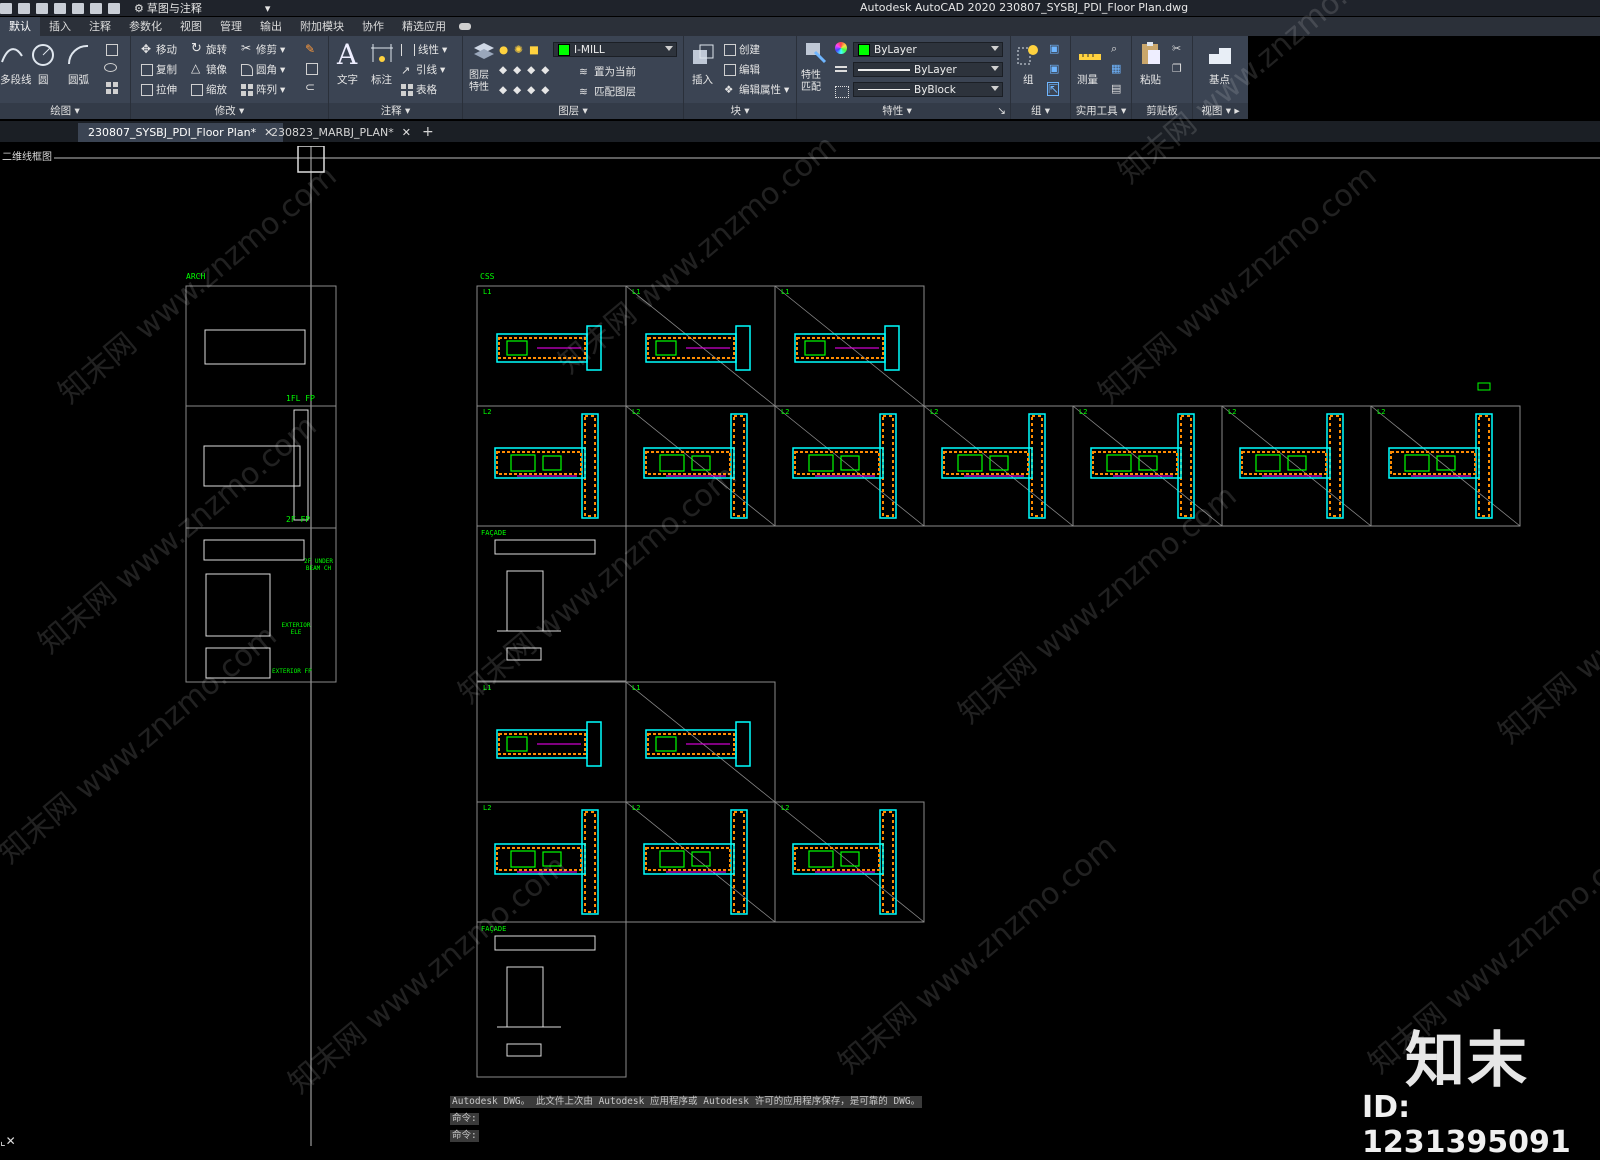 This screenshot has height=1160, width=1600. I want to click on save-icon, so click(42, 8).